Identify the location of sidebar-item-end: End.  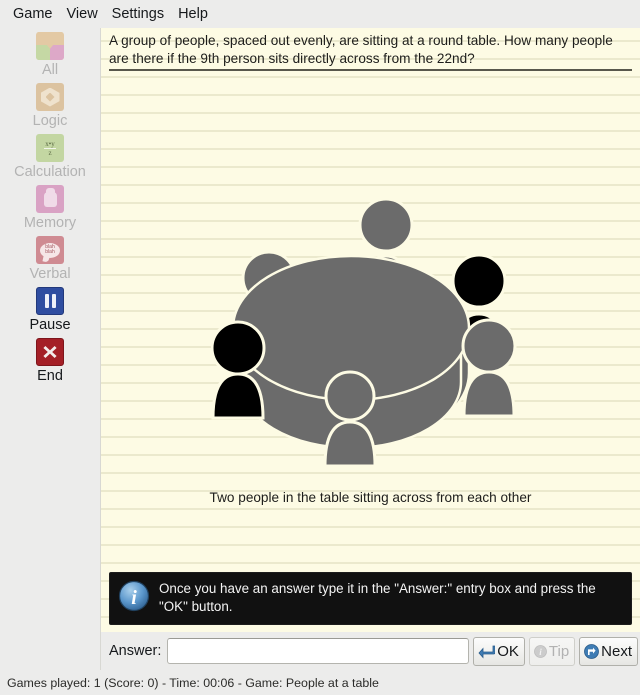
(50, 361).